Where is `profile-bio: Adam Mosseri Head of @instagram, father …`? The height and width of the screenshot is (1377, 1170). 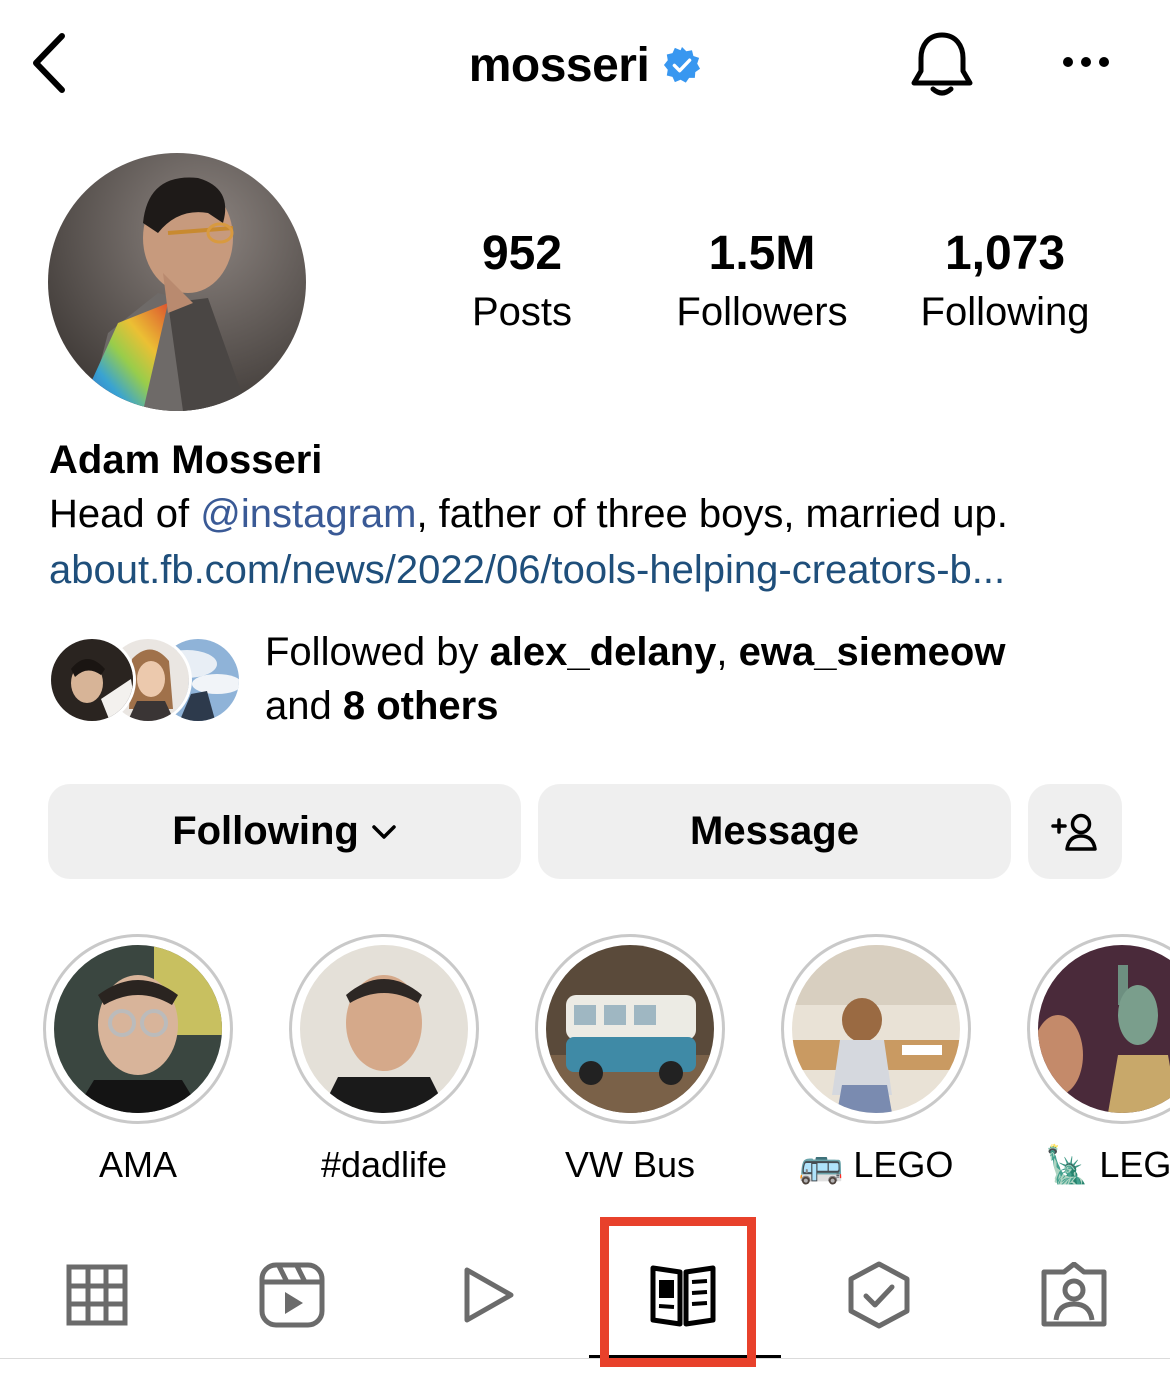
profile-bio: Adam Mosseri Head of @instagram, father … is located at coordinates (594, 516).